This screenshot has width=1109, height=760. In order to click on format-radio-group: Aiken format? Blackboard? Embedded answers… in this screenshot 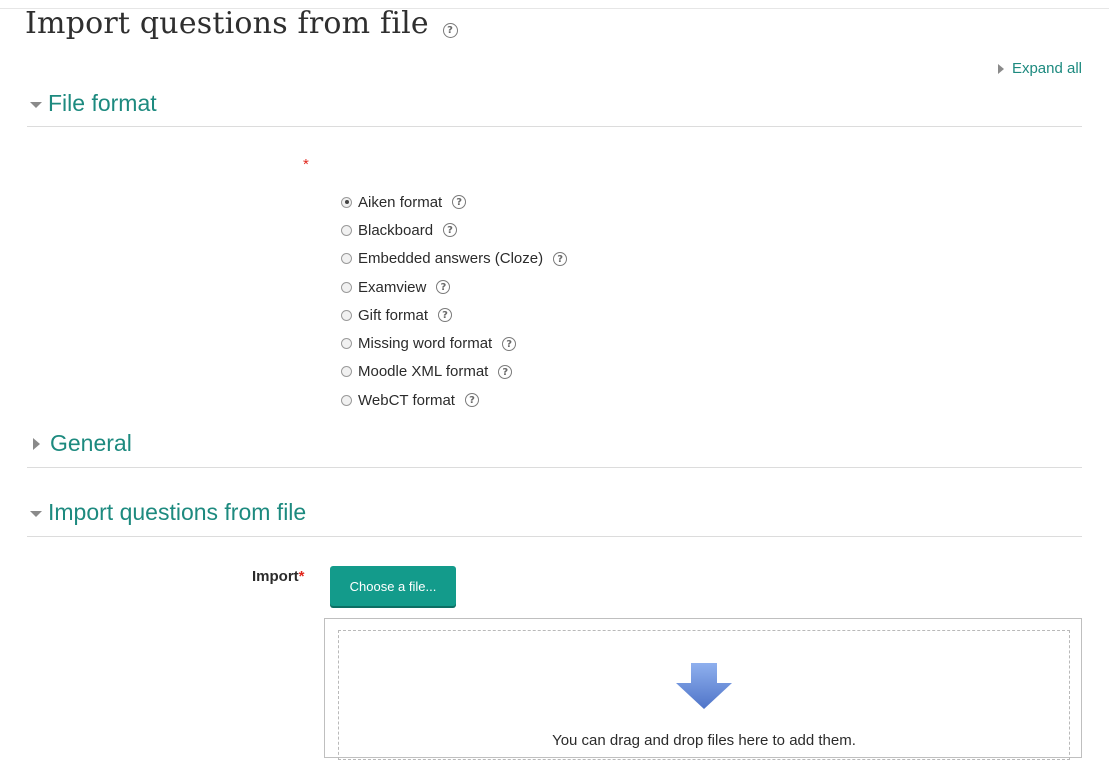, I will do `click(454, 301)`.